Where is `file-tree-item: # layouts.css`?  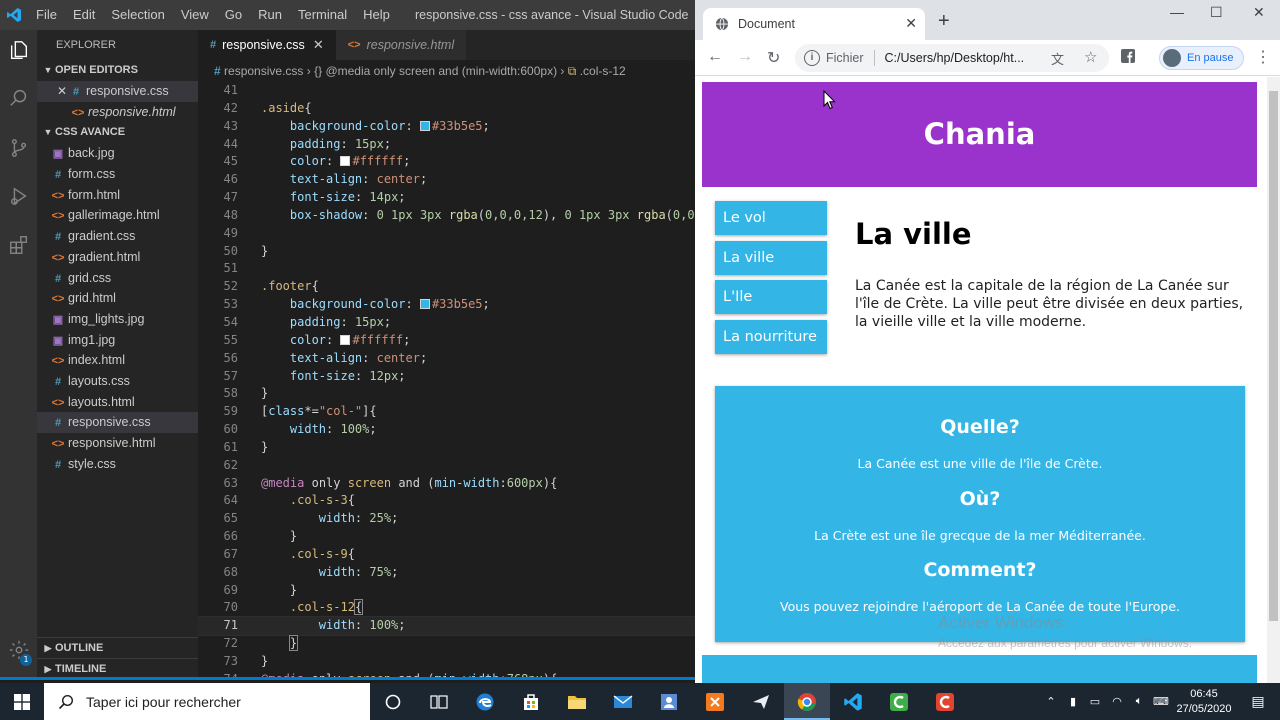 file-tree-item: # layouts.css is located at coordinates (117, 381).